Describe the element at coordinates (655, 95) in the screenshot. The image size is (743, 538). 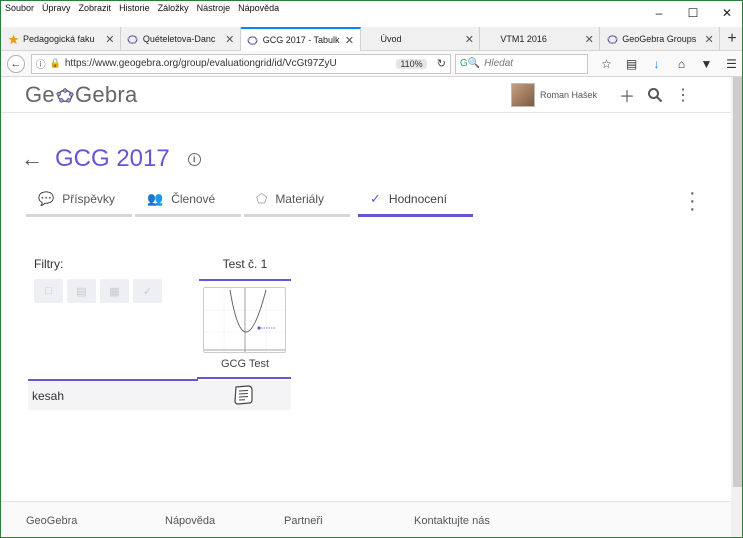
I see `search-icon` at that location.